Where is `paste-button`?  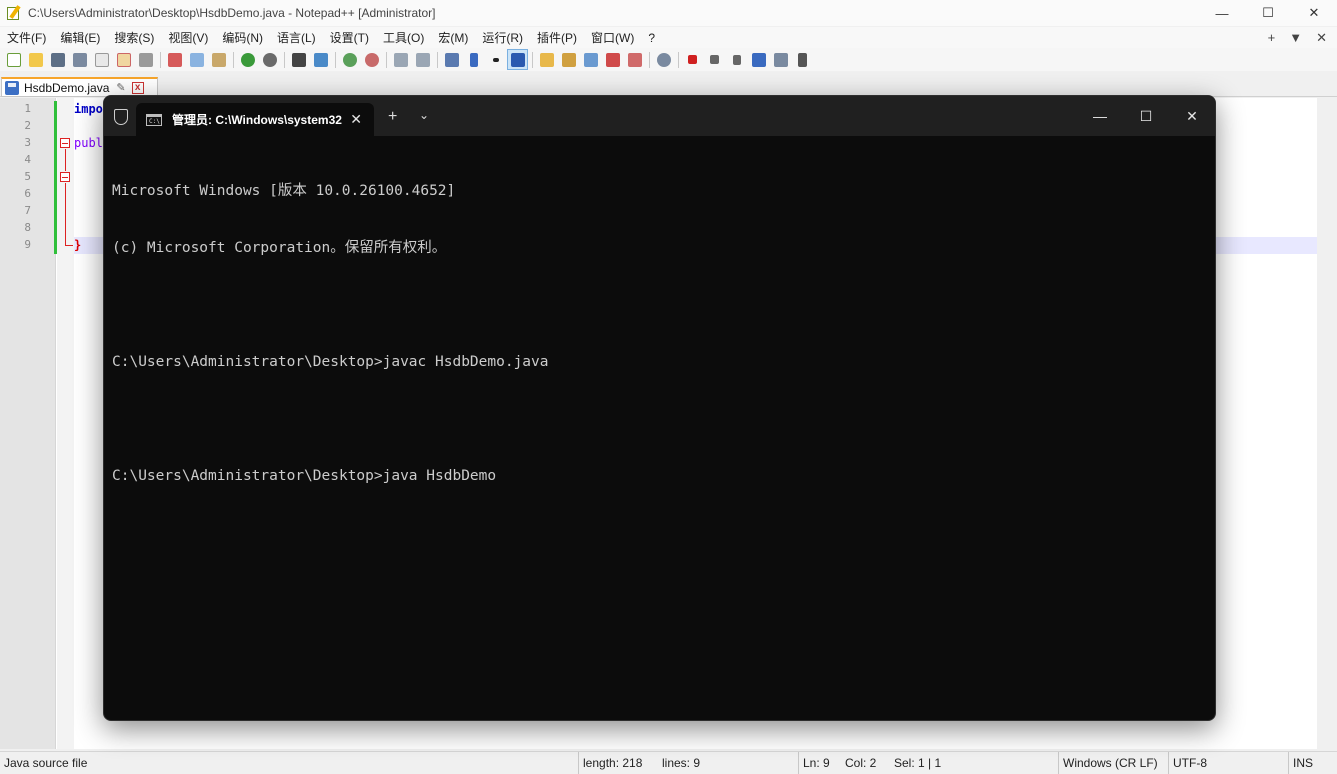
paste-button is located at coordinates (218, 59).